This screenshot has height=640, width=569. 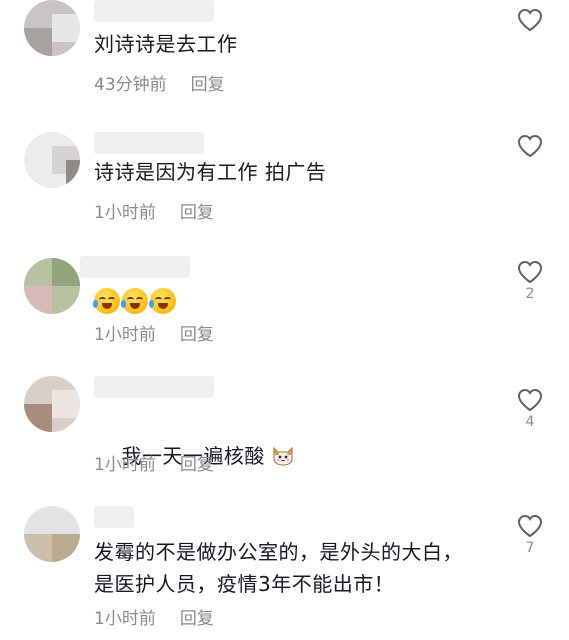 I want to click on like-count: 2, so click(x=530, y=294).